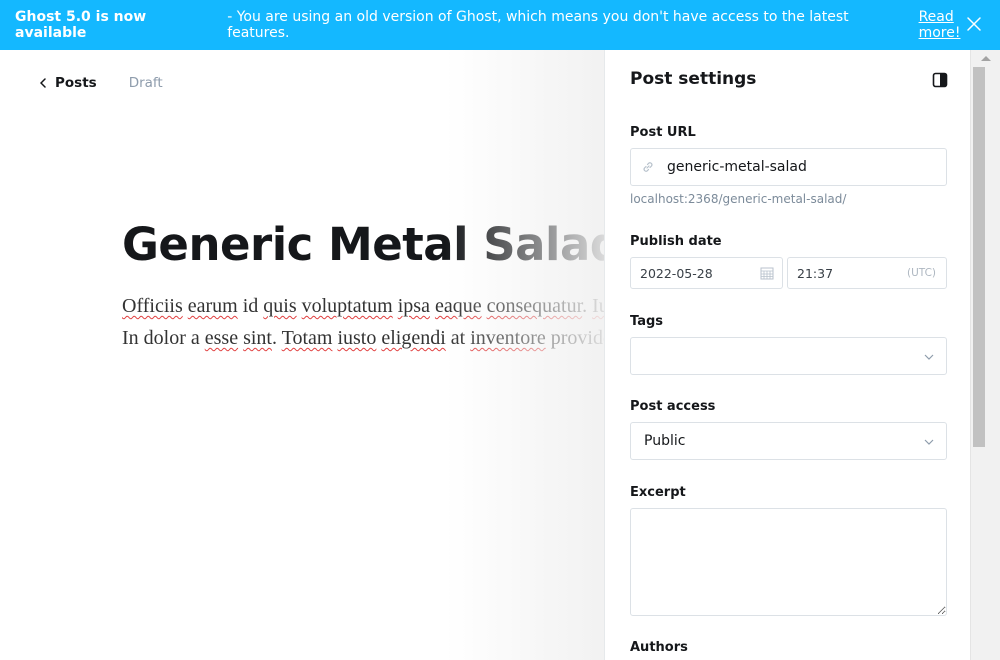  What do you see at coordinates (413, 306) in the screenshot?
I see `spellcheck-word: ipsa` at bounding box center [413, 306].